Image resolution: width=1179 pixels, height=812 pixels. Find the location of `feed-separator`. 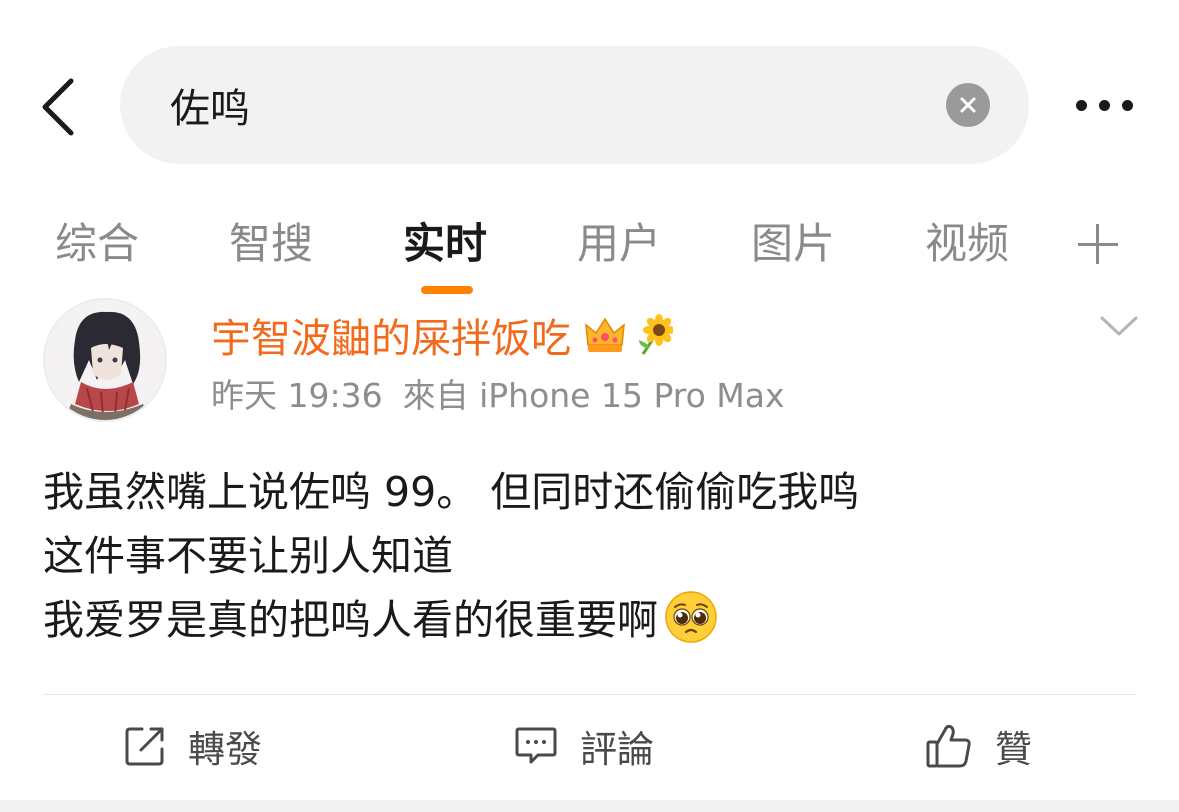

feed-separator is located at coordinates (589, 806).